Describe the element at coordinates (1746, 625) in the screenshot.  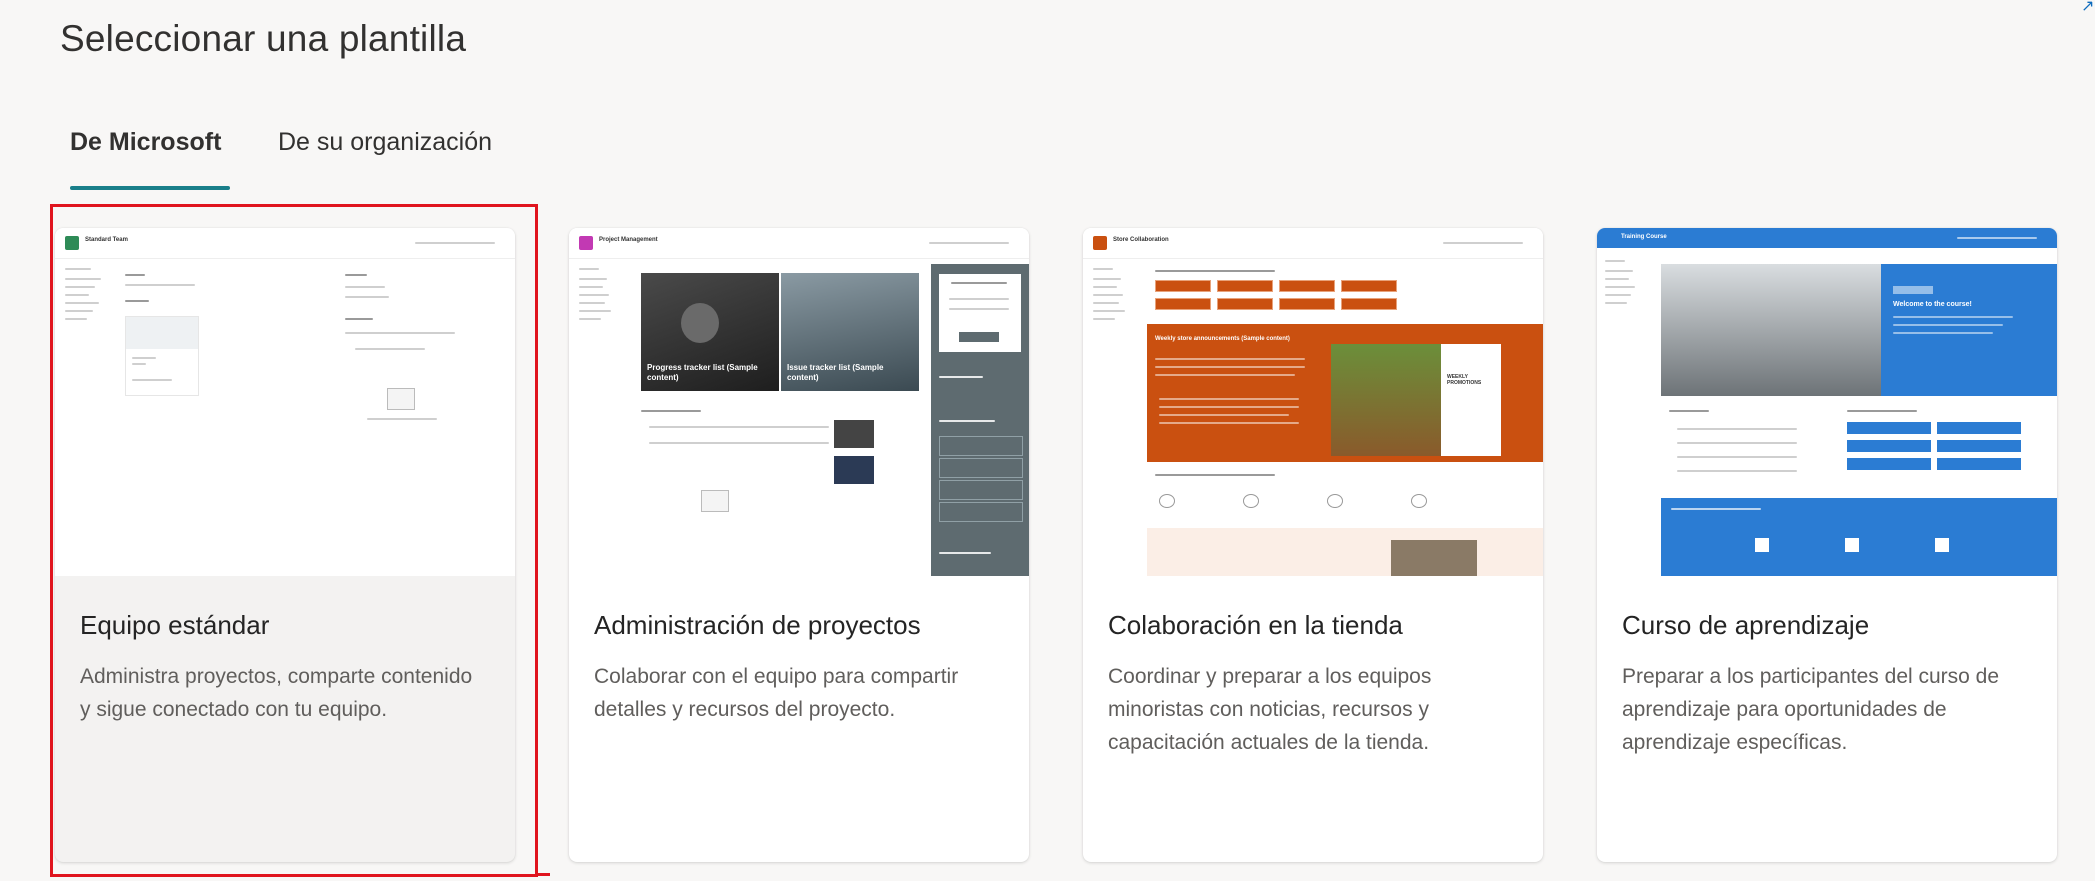
I see `template-name: Curso de aprendizaje` at that location.